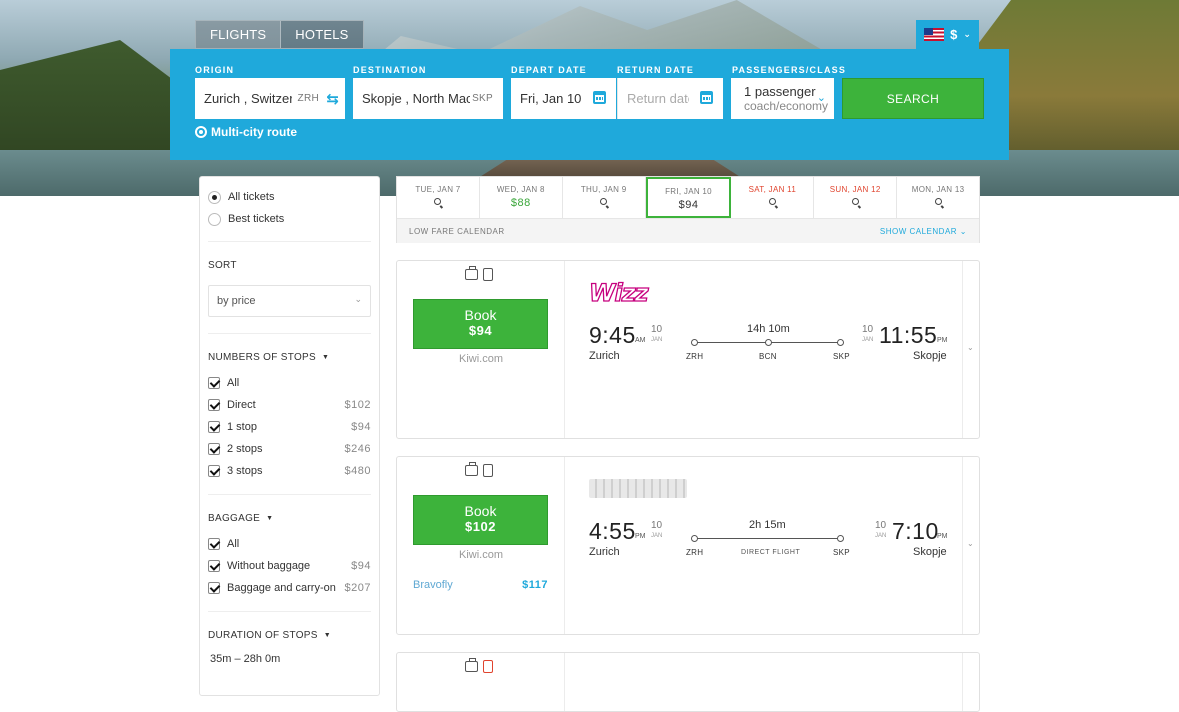  Describe the element at coordinates (638, 488) in the screenshot. I see `airline-logo` at that location.